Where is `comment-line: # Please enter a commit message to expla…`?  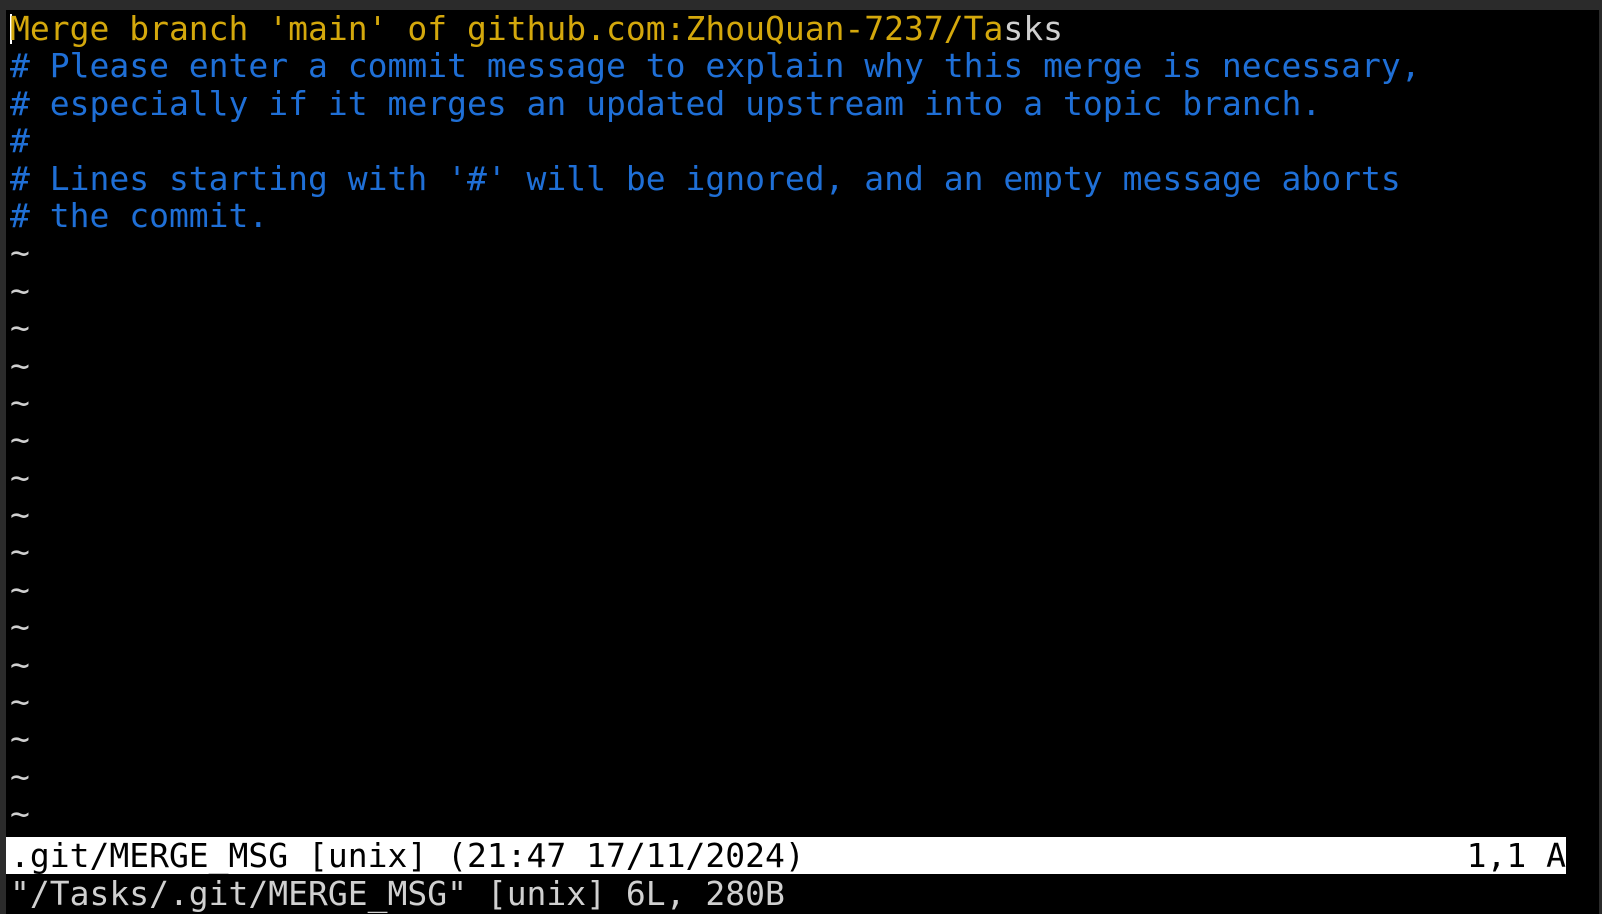
comment-line: # Please enter a commit message to expla… is located at coordinates (790, 66).